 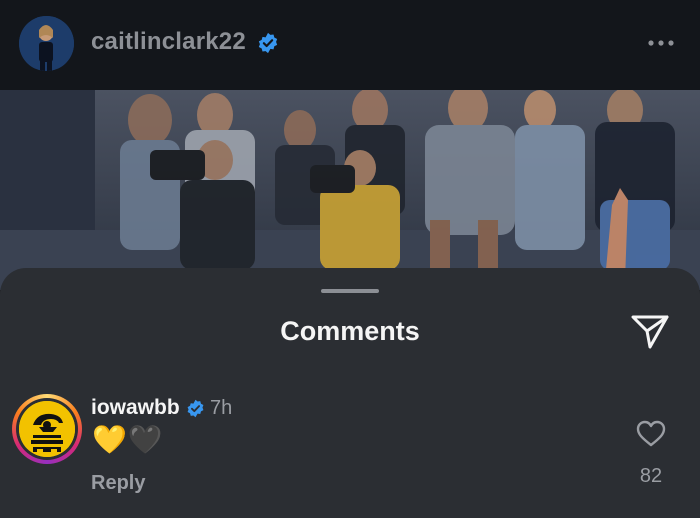 What do you see at coordinates (168, 42) in the screenshot?
I see `post-username: caitlinclark22` at bounding box center [168, 42].